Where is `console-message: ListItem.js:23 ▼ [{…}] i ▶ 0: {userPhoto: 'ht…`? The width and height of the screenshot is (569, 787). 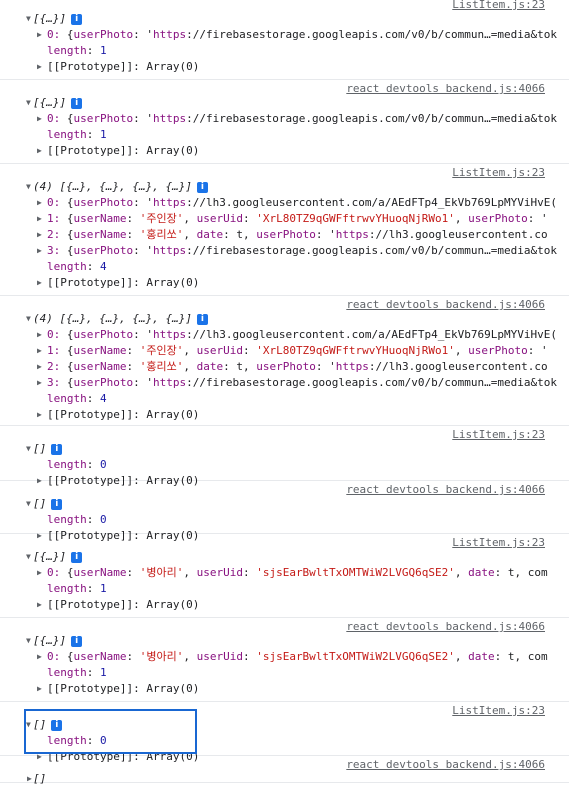
console-message: ListItem.js:23 ▼ [{…}] i ▶ 0: {userPhoto: 'ht… is located at coordinates (284, 40).